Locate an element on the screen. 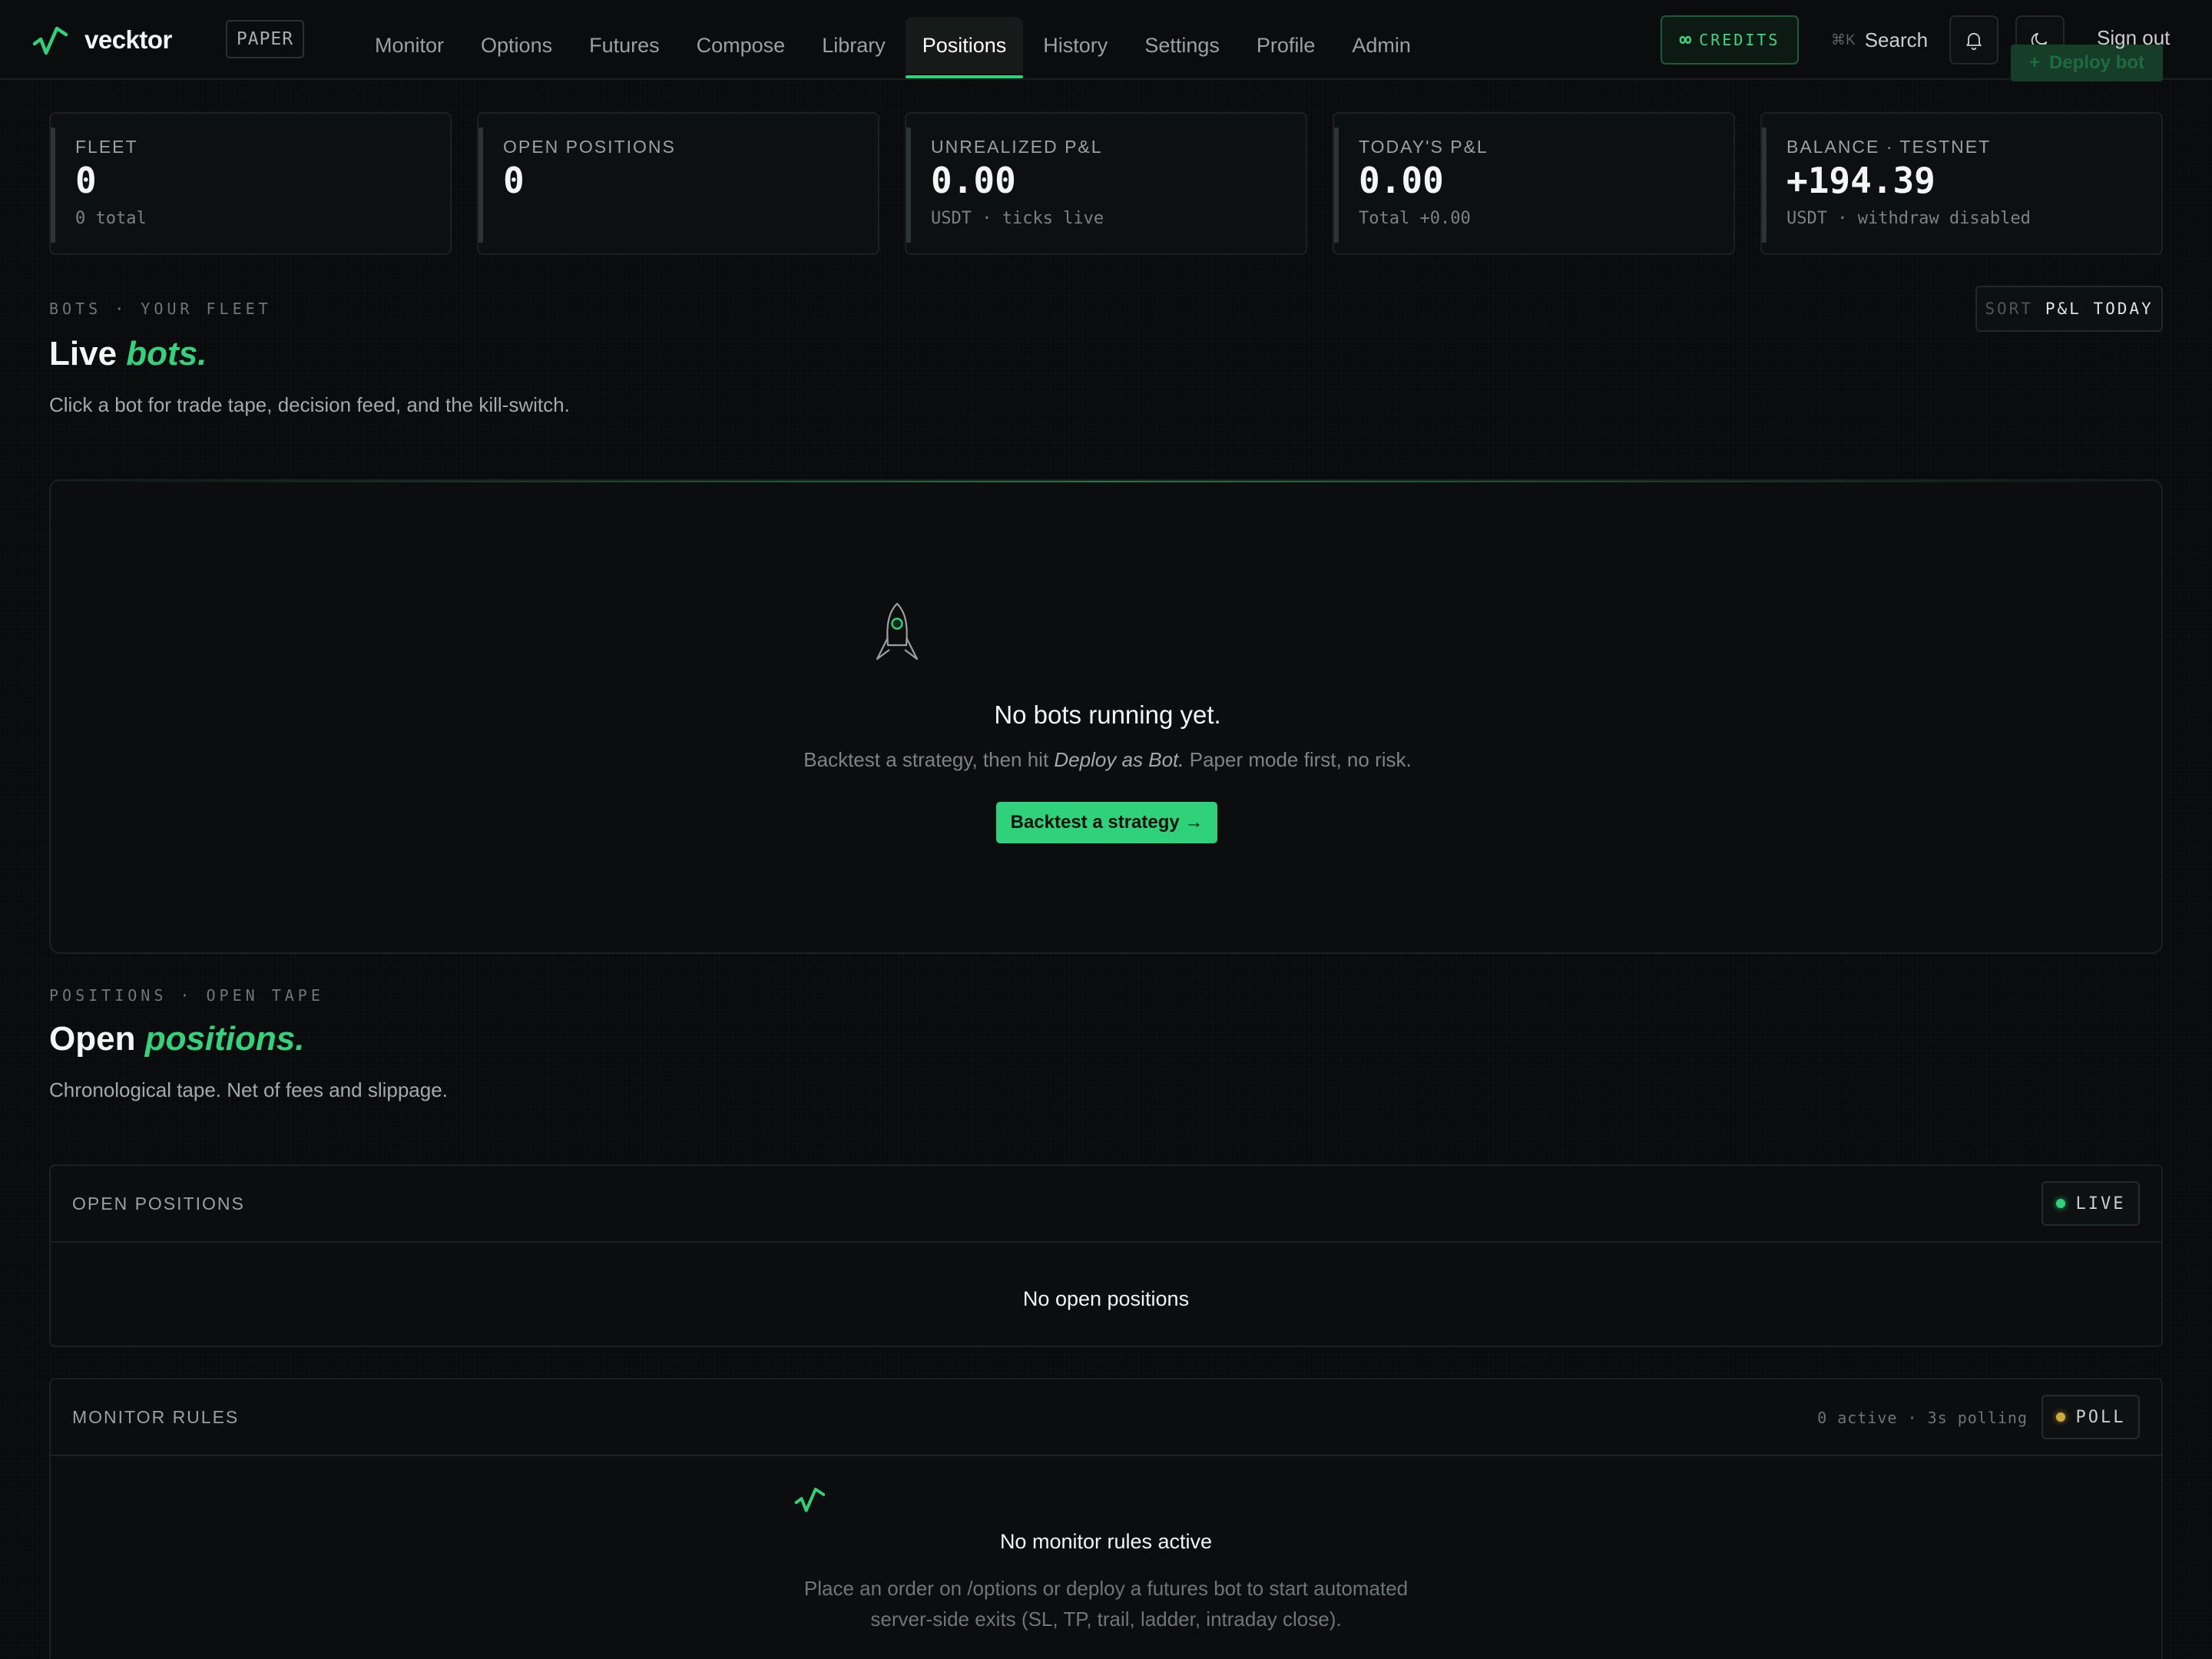 Image resolution: width=2212 pixels, height=1659 pixels. sort-key: SORT is located at coordinates (2009, 309).